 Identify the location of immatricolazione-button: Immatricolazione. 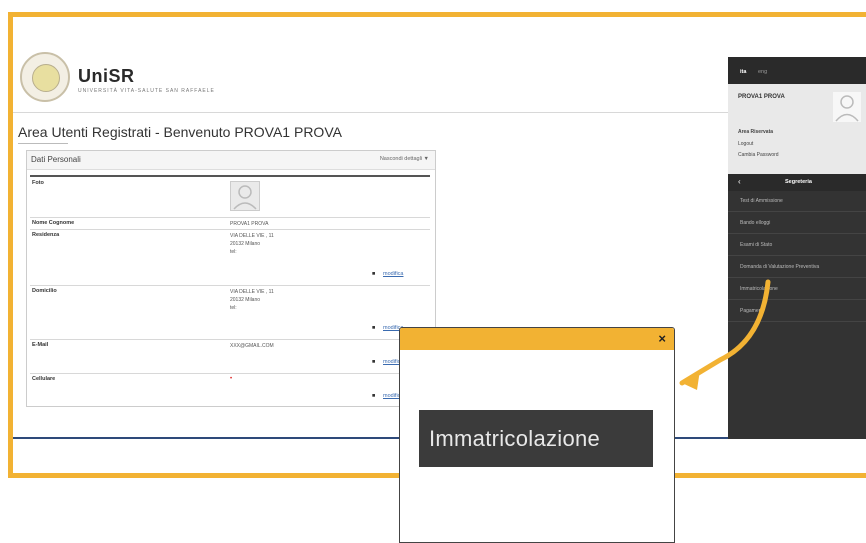
(536, 438).